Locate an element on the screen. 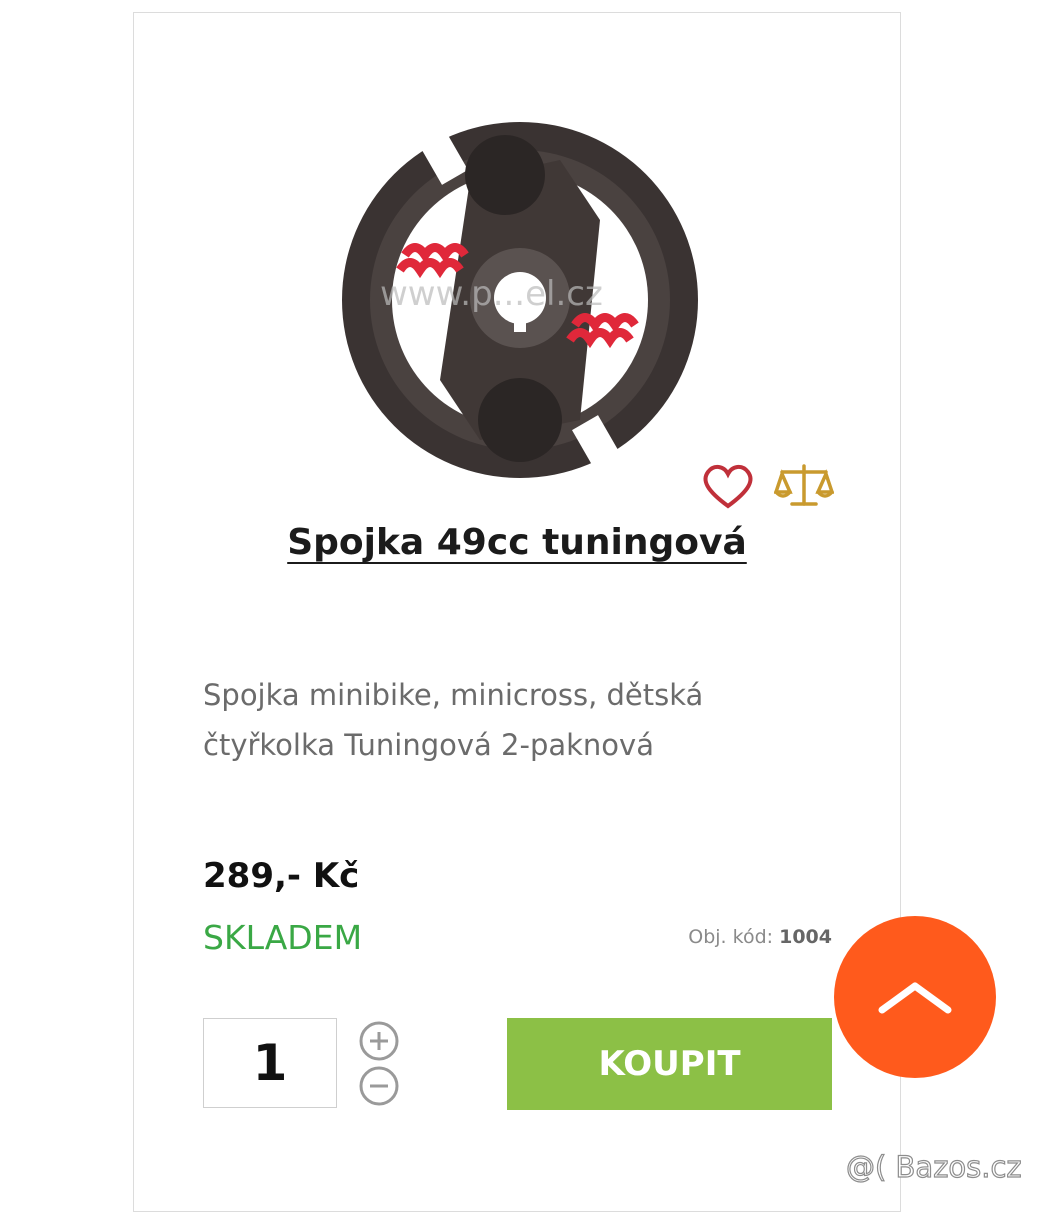  plus-circle-icon is located at coordinates (379, 1041).